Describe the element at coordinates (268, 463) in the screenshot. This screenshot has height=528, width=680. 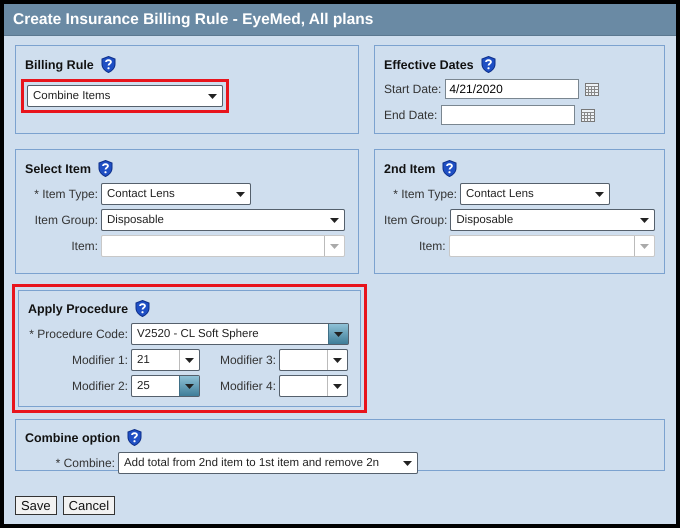
I see `combine-dropdown: Add total from 2nd item to 1st item and remove 2n` at that location.